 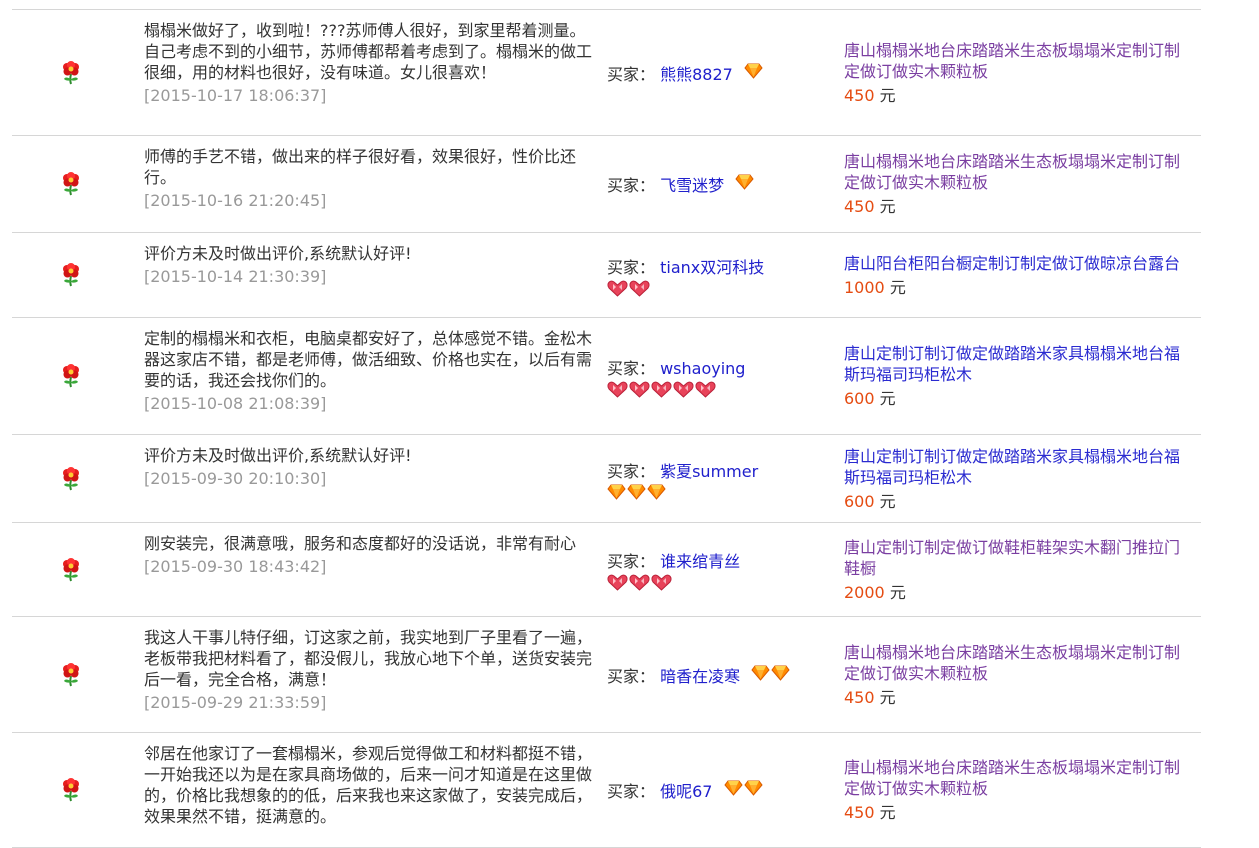 I want to click on buyer-cell: 买家： 熊熊8827, so click(x=725, y=72).